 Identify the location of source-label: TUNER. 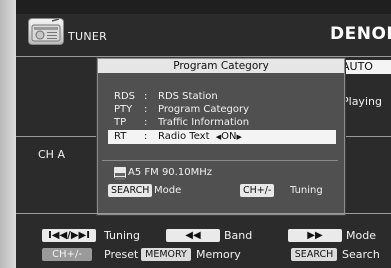
(88, 36).